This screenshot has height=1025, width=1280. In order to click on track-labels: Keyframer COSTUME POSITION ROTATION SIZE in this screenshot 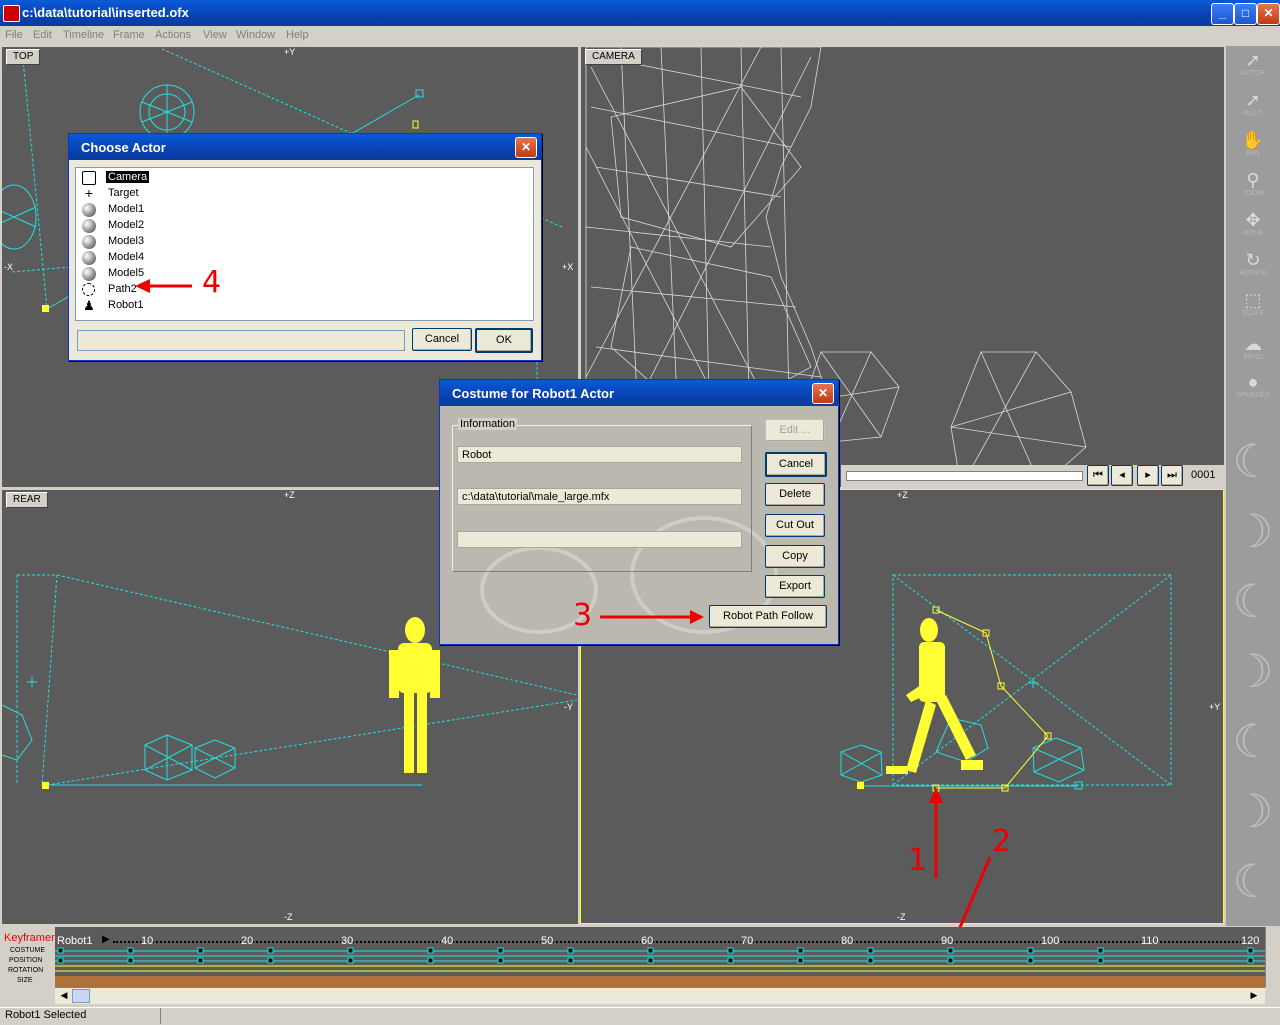, I will do `click(27, 957)`.